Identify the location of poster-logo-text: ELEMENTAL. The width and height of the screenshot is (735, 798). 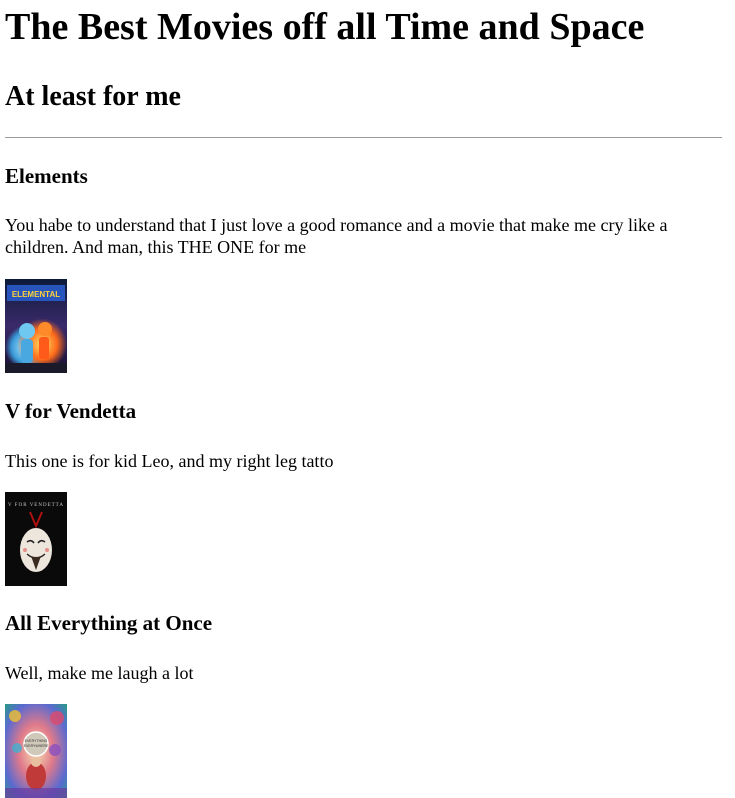
(36, 294).